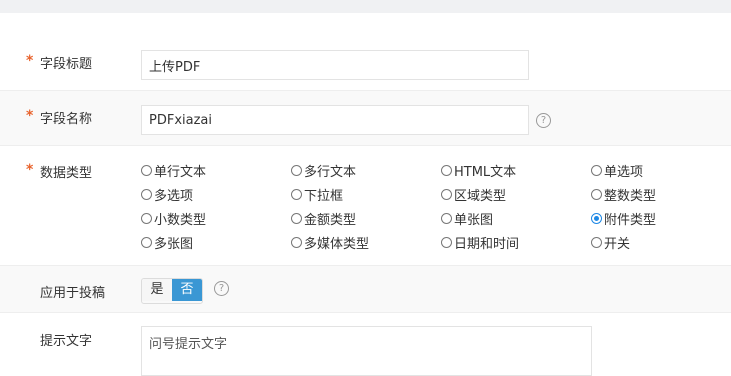  I want to click on data-type-option: HTML文本, so click(478, 170).